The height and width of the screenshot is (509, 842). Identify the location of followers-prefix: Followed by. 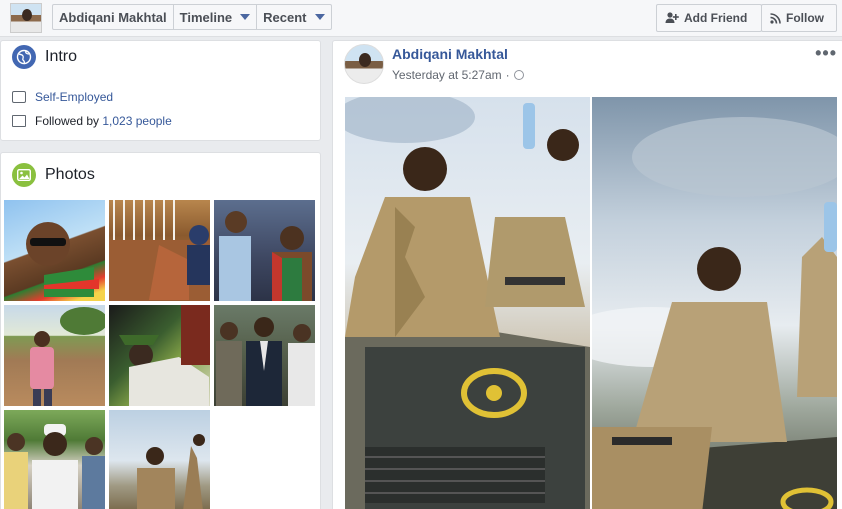
(69, 121).